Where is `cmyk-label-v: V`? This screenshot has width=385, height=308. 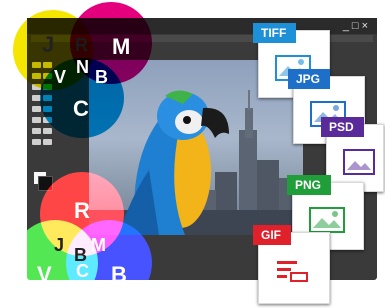 cmyk-label-v: V is located at coordinates (60, 77).